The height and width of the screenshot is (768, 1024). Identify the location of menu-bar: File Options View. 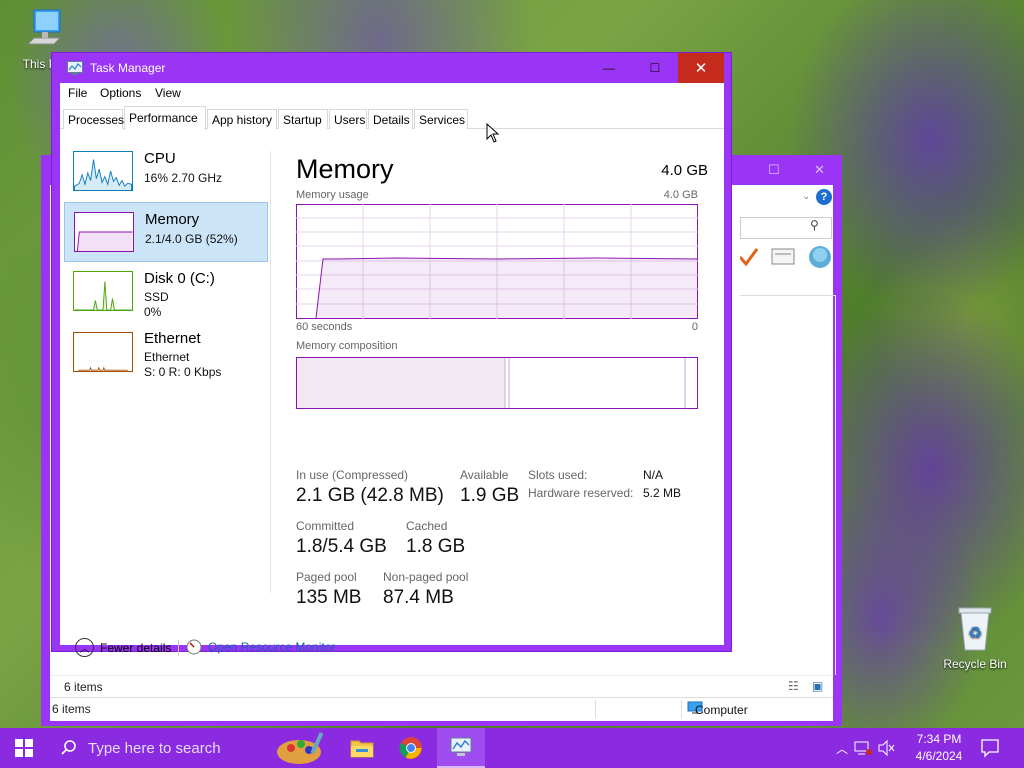
(392, 94).